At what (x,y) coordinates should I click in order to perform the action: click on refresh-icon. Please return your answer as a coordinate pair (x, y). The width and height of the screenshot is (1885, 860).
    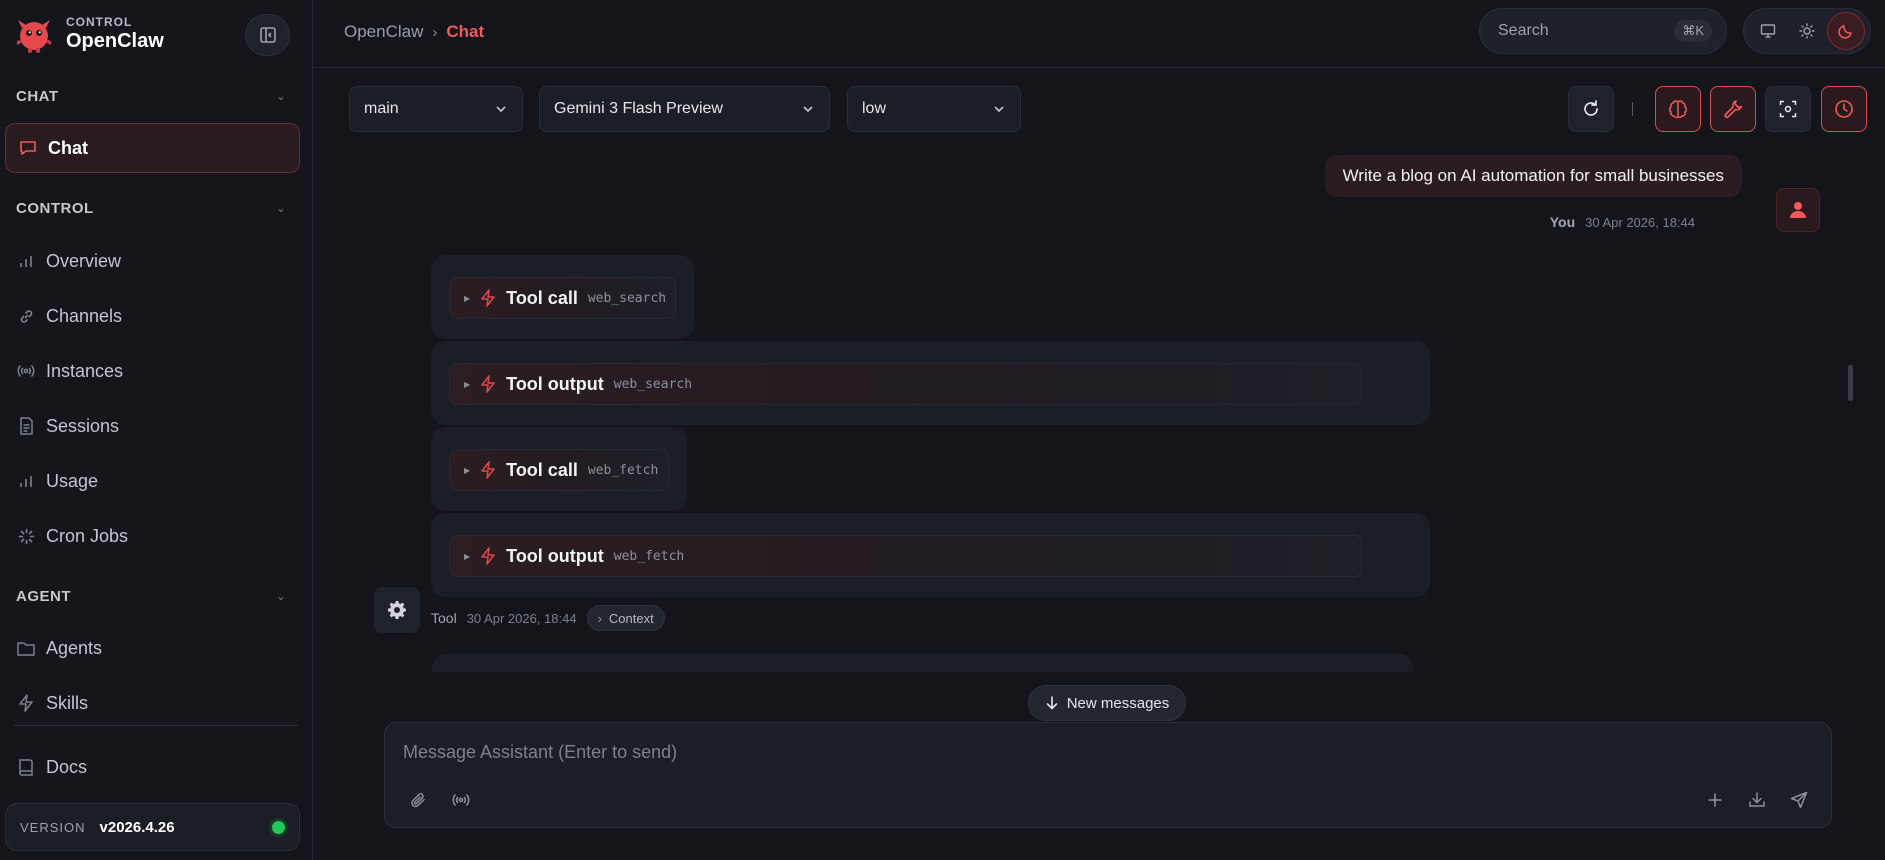
    Looking at the image, I should click on (1591, 108).